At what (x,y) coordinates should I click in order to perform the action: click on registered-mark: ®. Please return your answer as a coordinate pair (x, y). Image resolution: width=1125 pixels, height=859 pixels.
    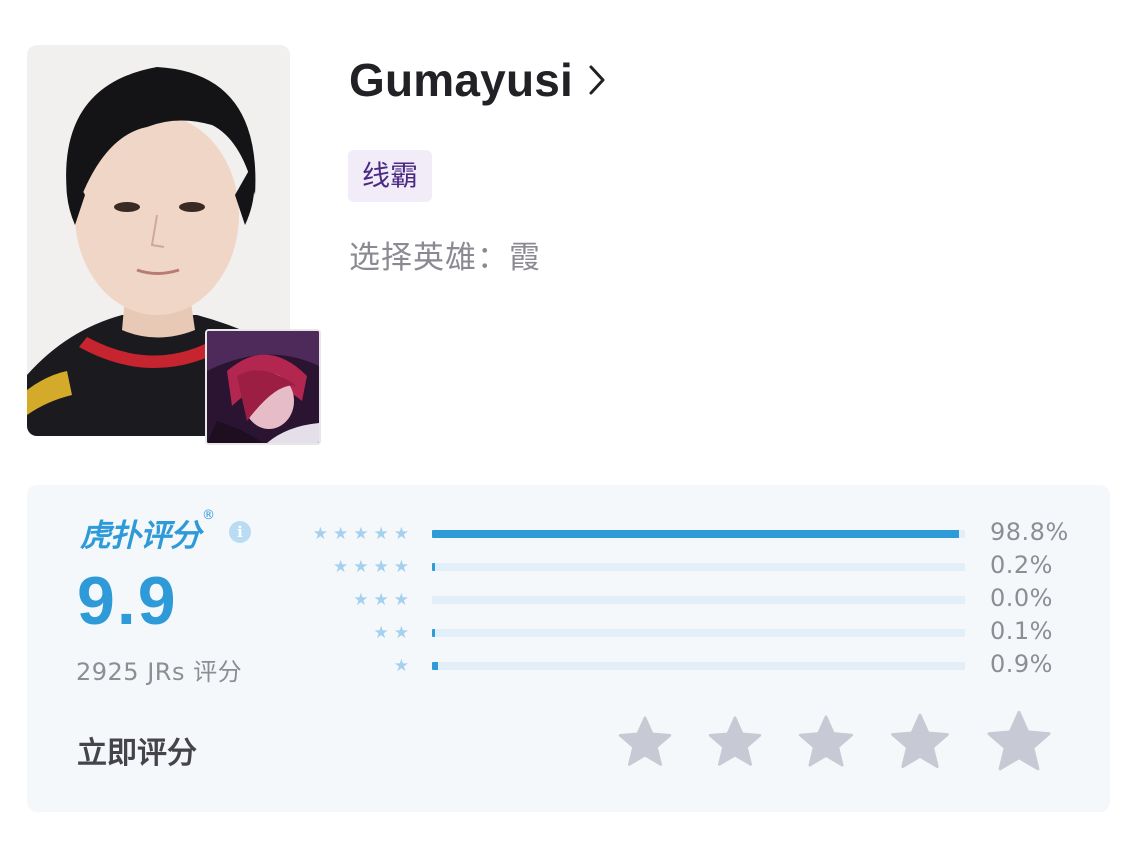
    Looking at the image, I should click on (208, 515).